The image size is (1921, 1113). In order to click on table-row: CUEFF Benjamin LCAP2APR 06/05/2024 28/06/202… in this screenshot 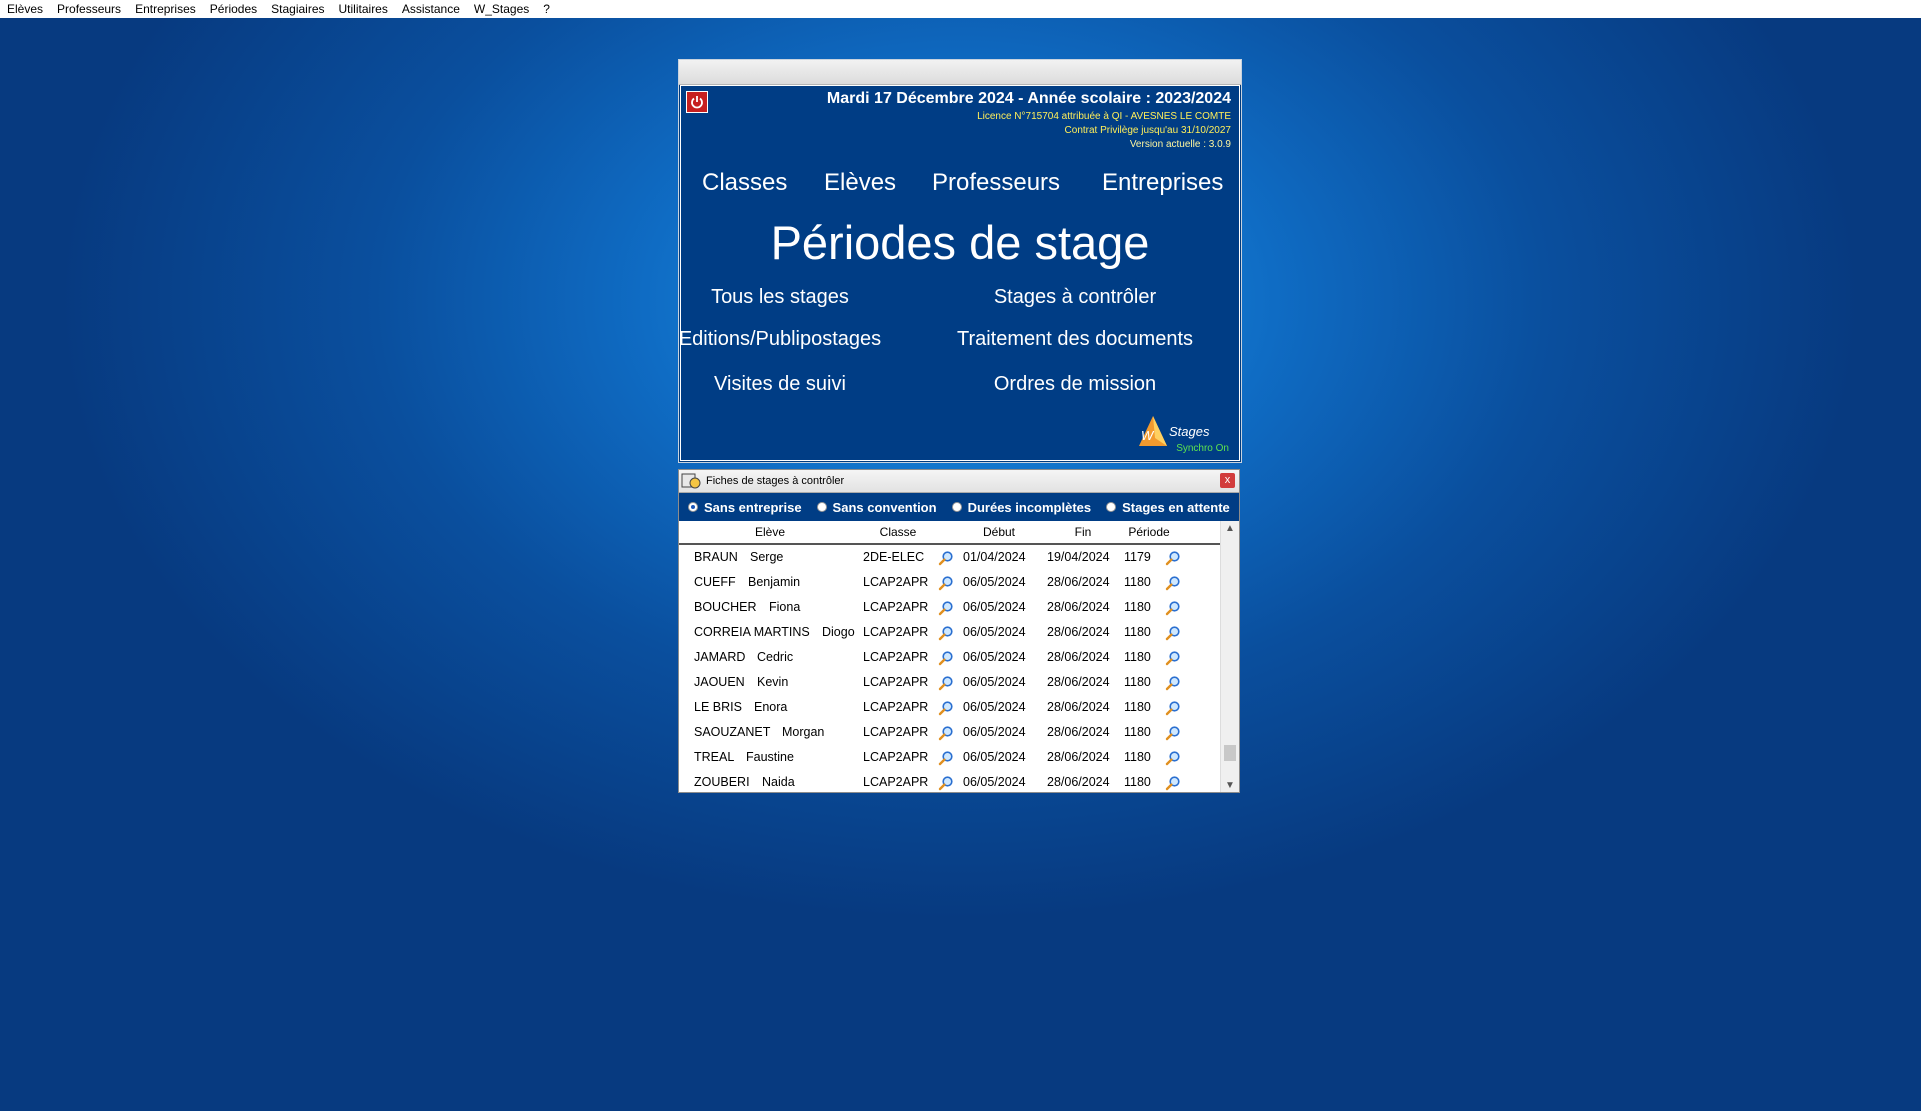, I will do `click(950, 582)`.